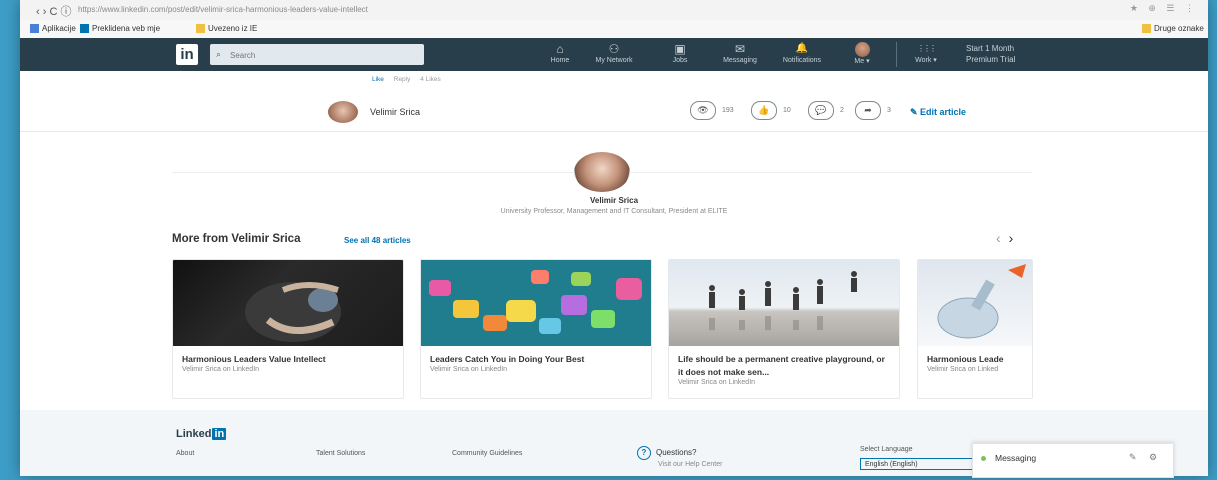 The height and width of the screenshot is (480, 1217). Describe the element at coordinates (990, 54) in the screenshot. I see `premium-trial-link: Start 1 Month Premium Trial` at that location.